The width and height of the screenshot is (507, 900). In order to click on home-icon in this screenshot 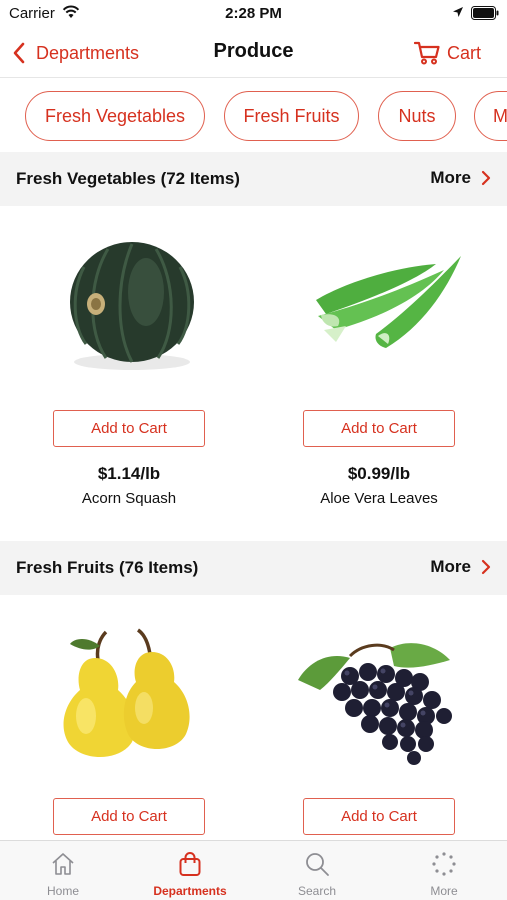, I will do `click(63, 864)`.